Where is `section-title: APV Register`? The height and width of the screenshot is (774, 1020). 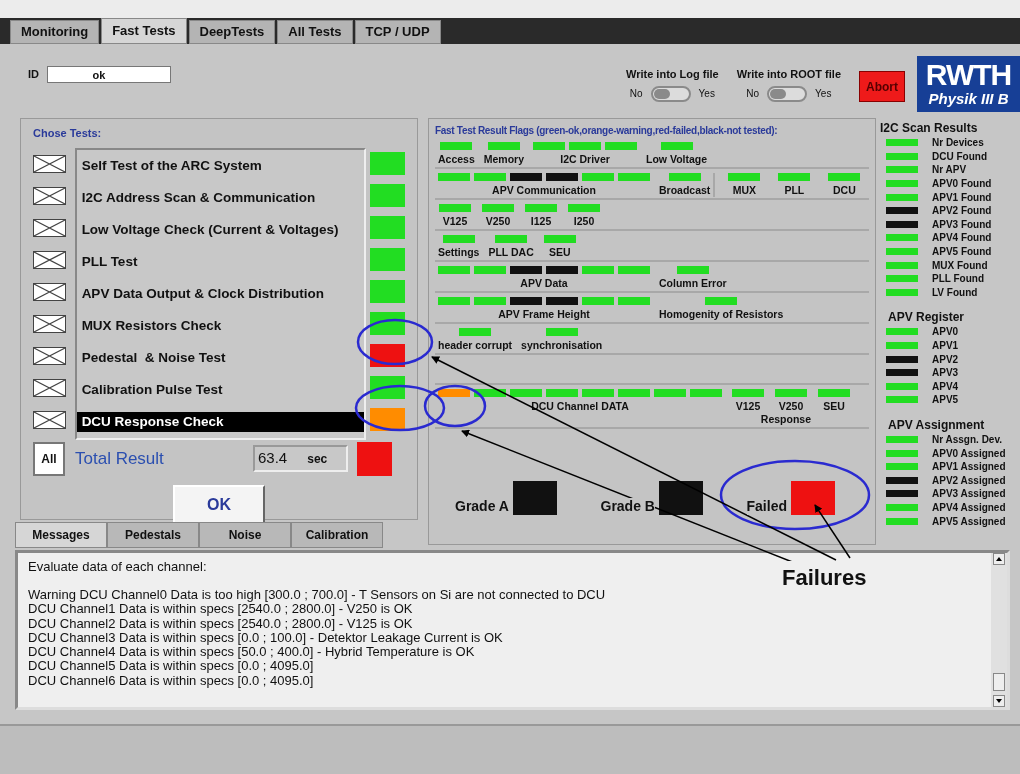
section-title: APV Register is located at coordinates (926, 317).